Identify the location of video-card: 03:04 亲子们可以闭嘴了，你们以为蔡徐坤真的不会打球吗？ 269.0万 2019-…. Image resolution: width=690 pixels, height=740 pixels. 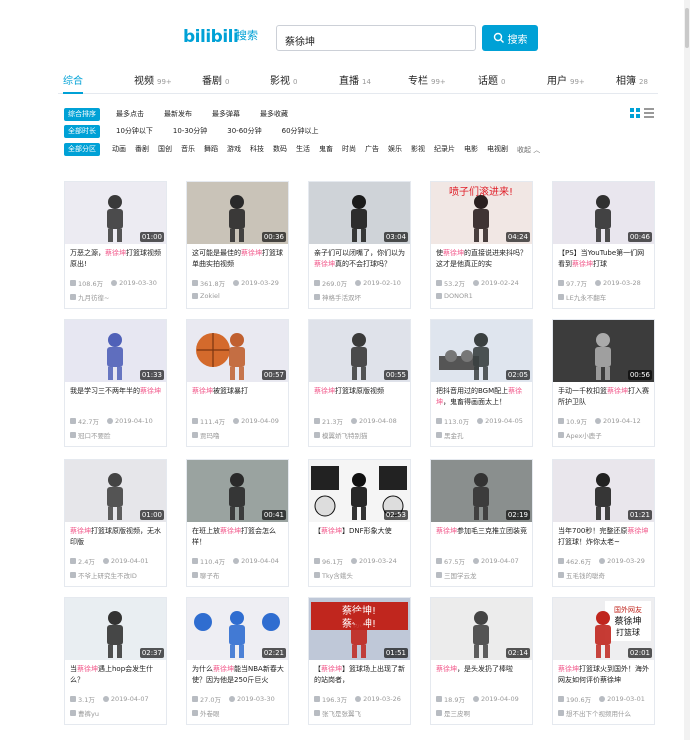
(359, 245).